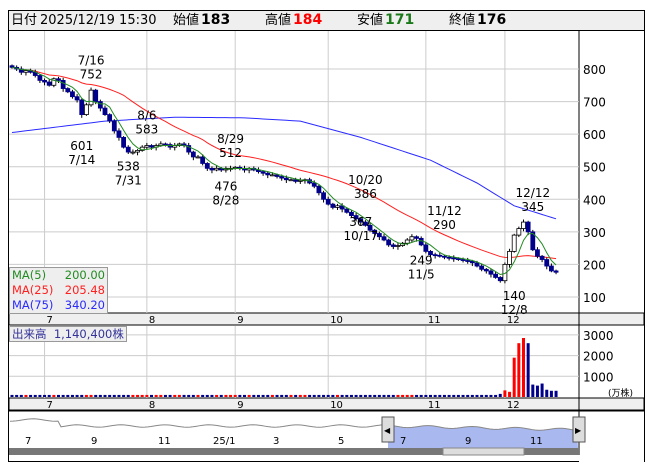 Image resolution: width=653 pixels, height=470 pixels. Describe the element at coordinates (598, 336) in the screenshot. I see `volume-tick-label: 3000` at that location.